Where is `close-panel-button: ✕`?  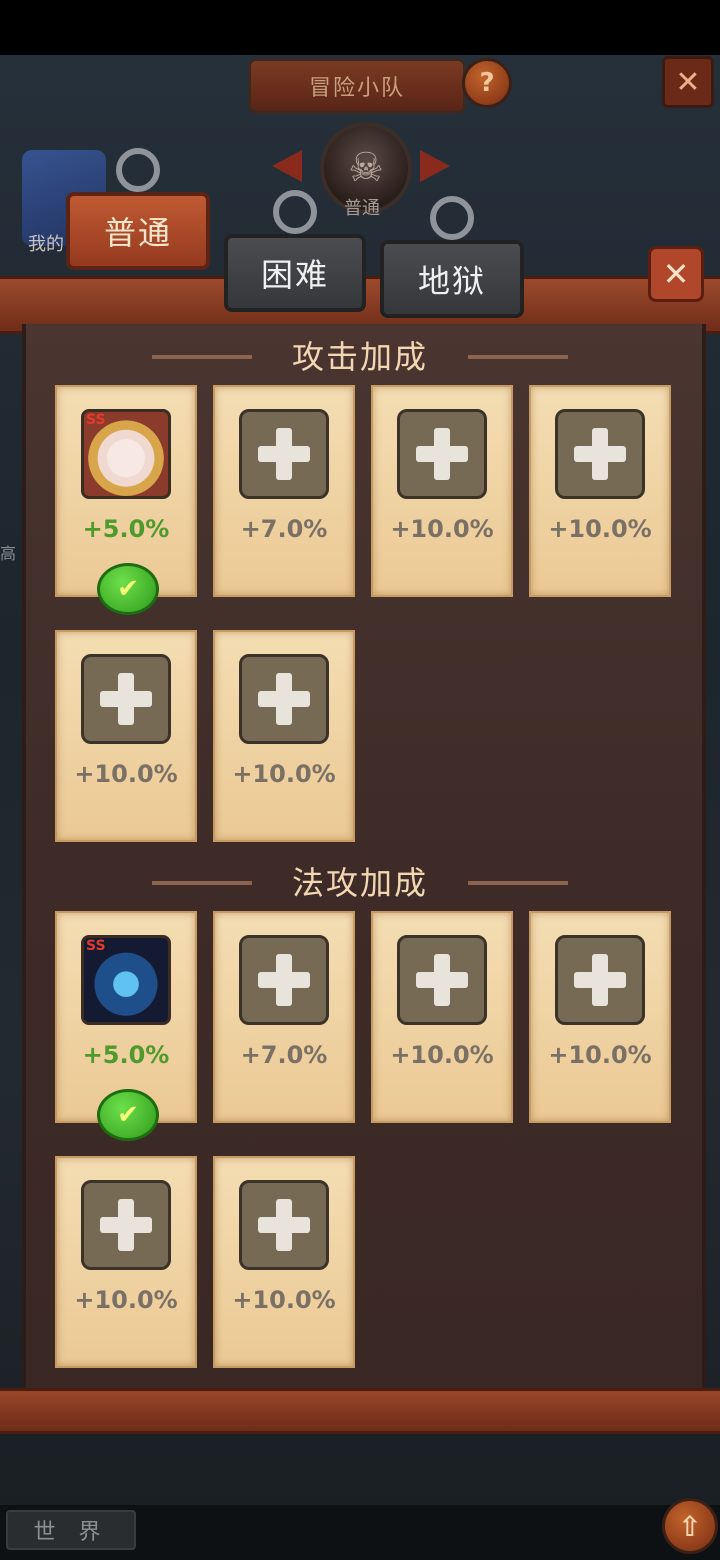 close-panel-button: ✕ is located at coordinates (676, 274).